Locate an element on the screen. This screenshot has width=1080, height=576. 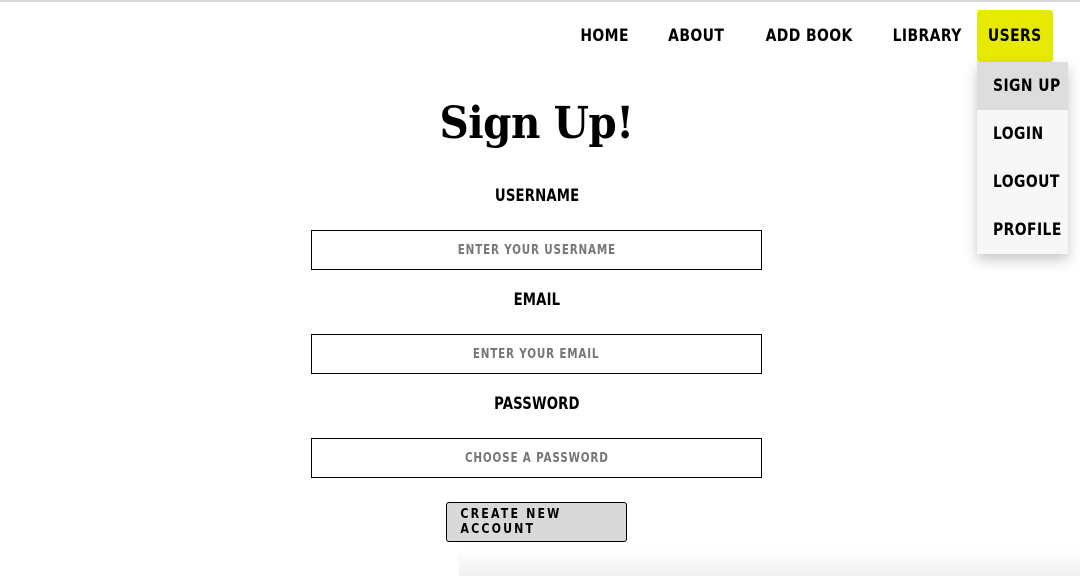
nav-add-book-link: ADD BOOK is located at coordinates (809, 36).